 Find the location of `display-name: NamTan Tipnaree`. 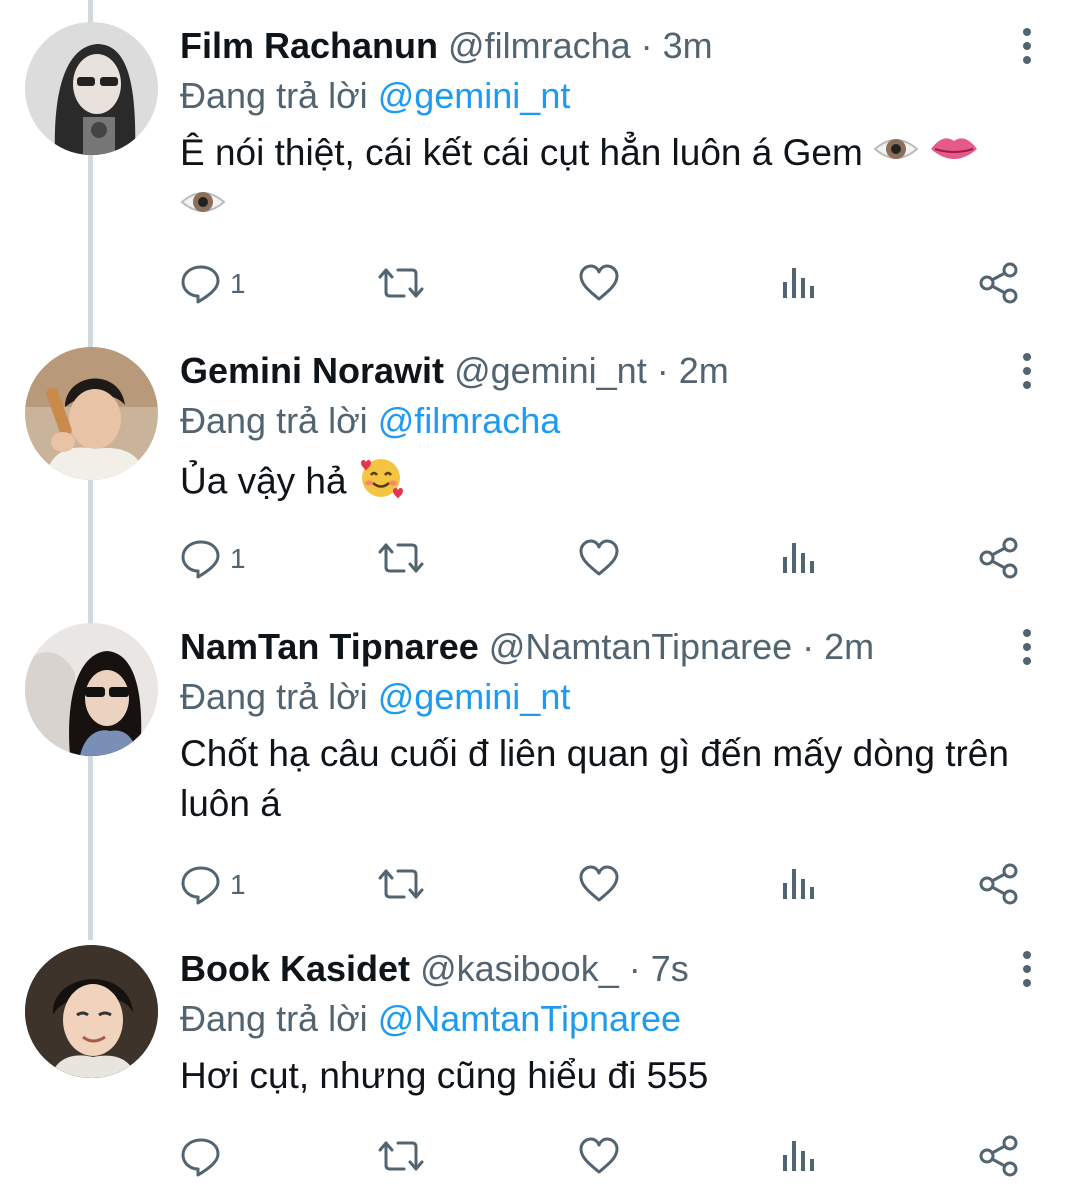

display-name: NamTan Tipnaree is located at coordinates (329, 646).